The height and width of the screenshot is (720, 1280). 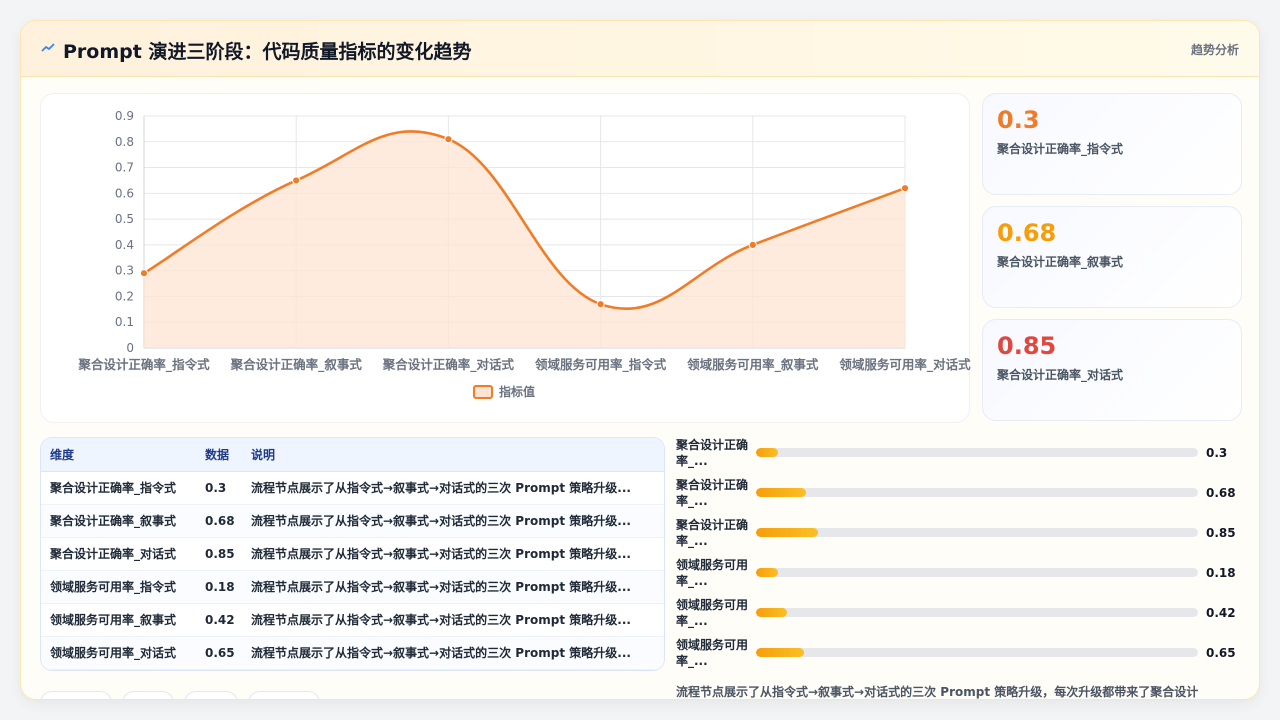 What do you see at coordinates (124, 296) in the screenshot?
I see `y-tick-label: 0.2` at bounding box center [124, 296].